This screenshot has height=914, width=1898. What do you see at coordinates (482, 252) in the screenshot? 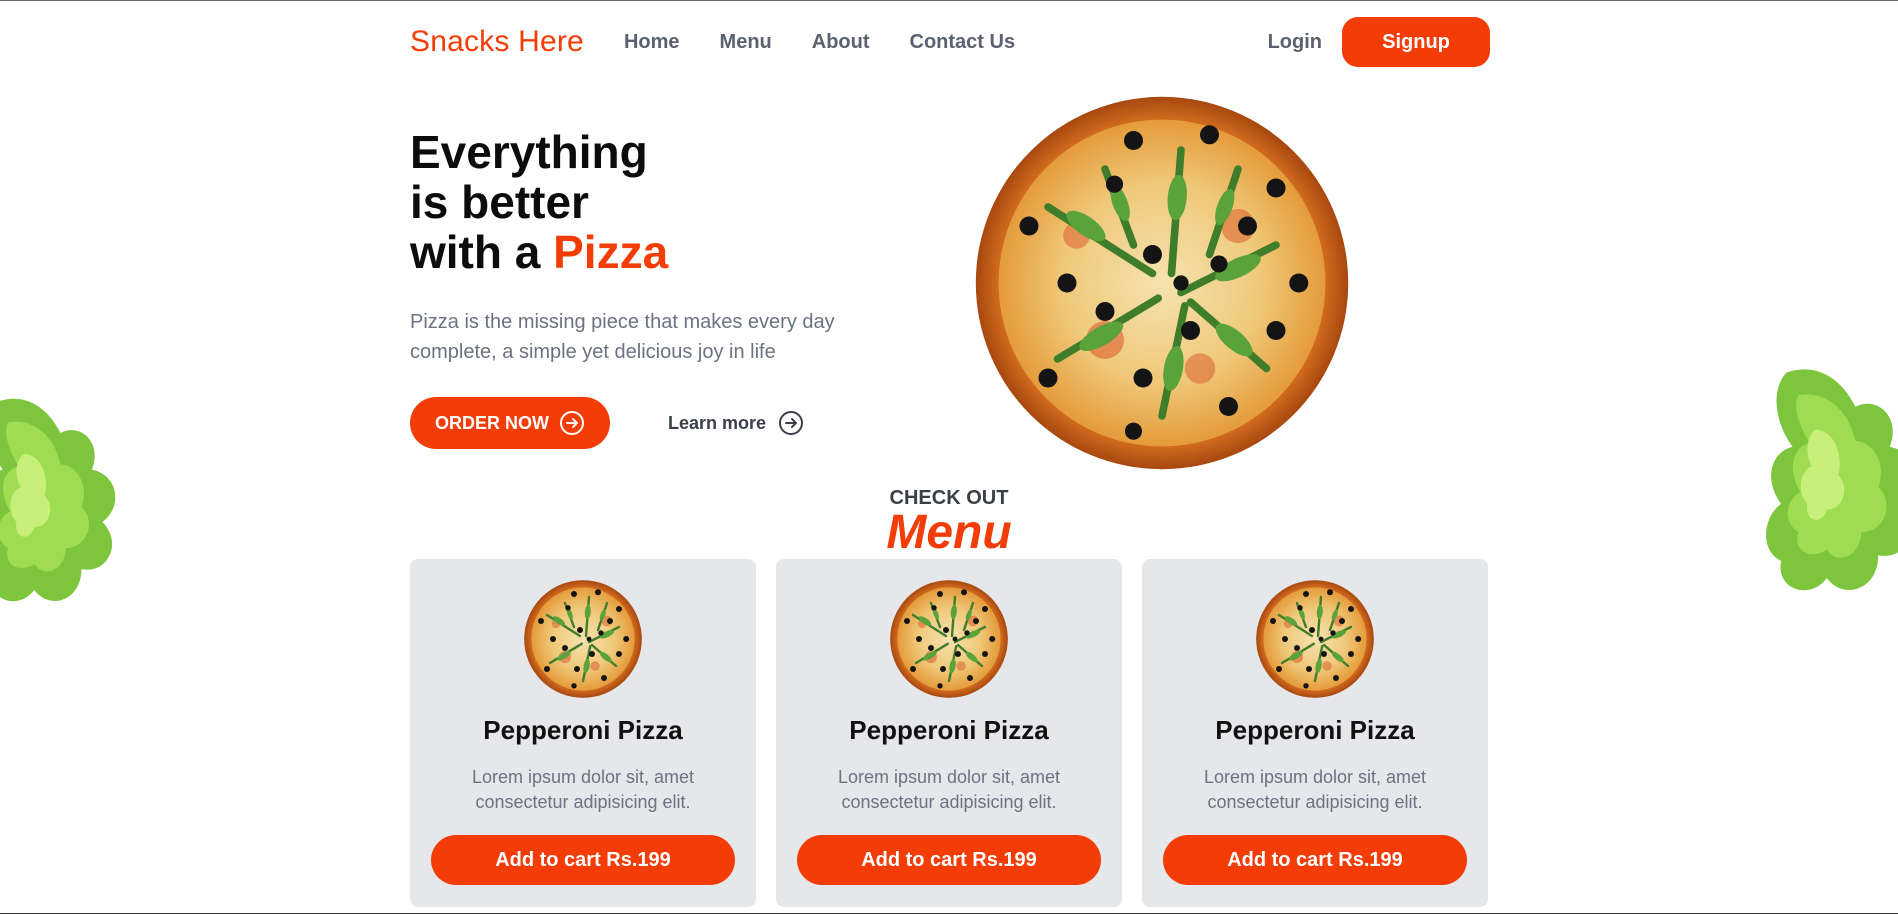
I see `hero-title-line3-prefix: with a` at bounding box center [482, 252].